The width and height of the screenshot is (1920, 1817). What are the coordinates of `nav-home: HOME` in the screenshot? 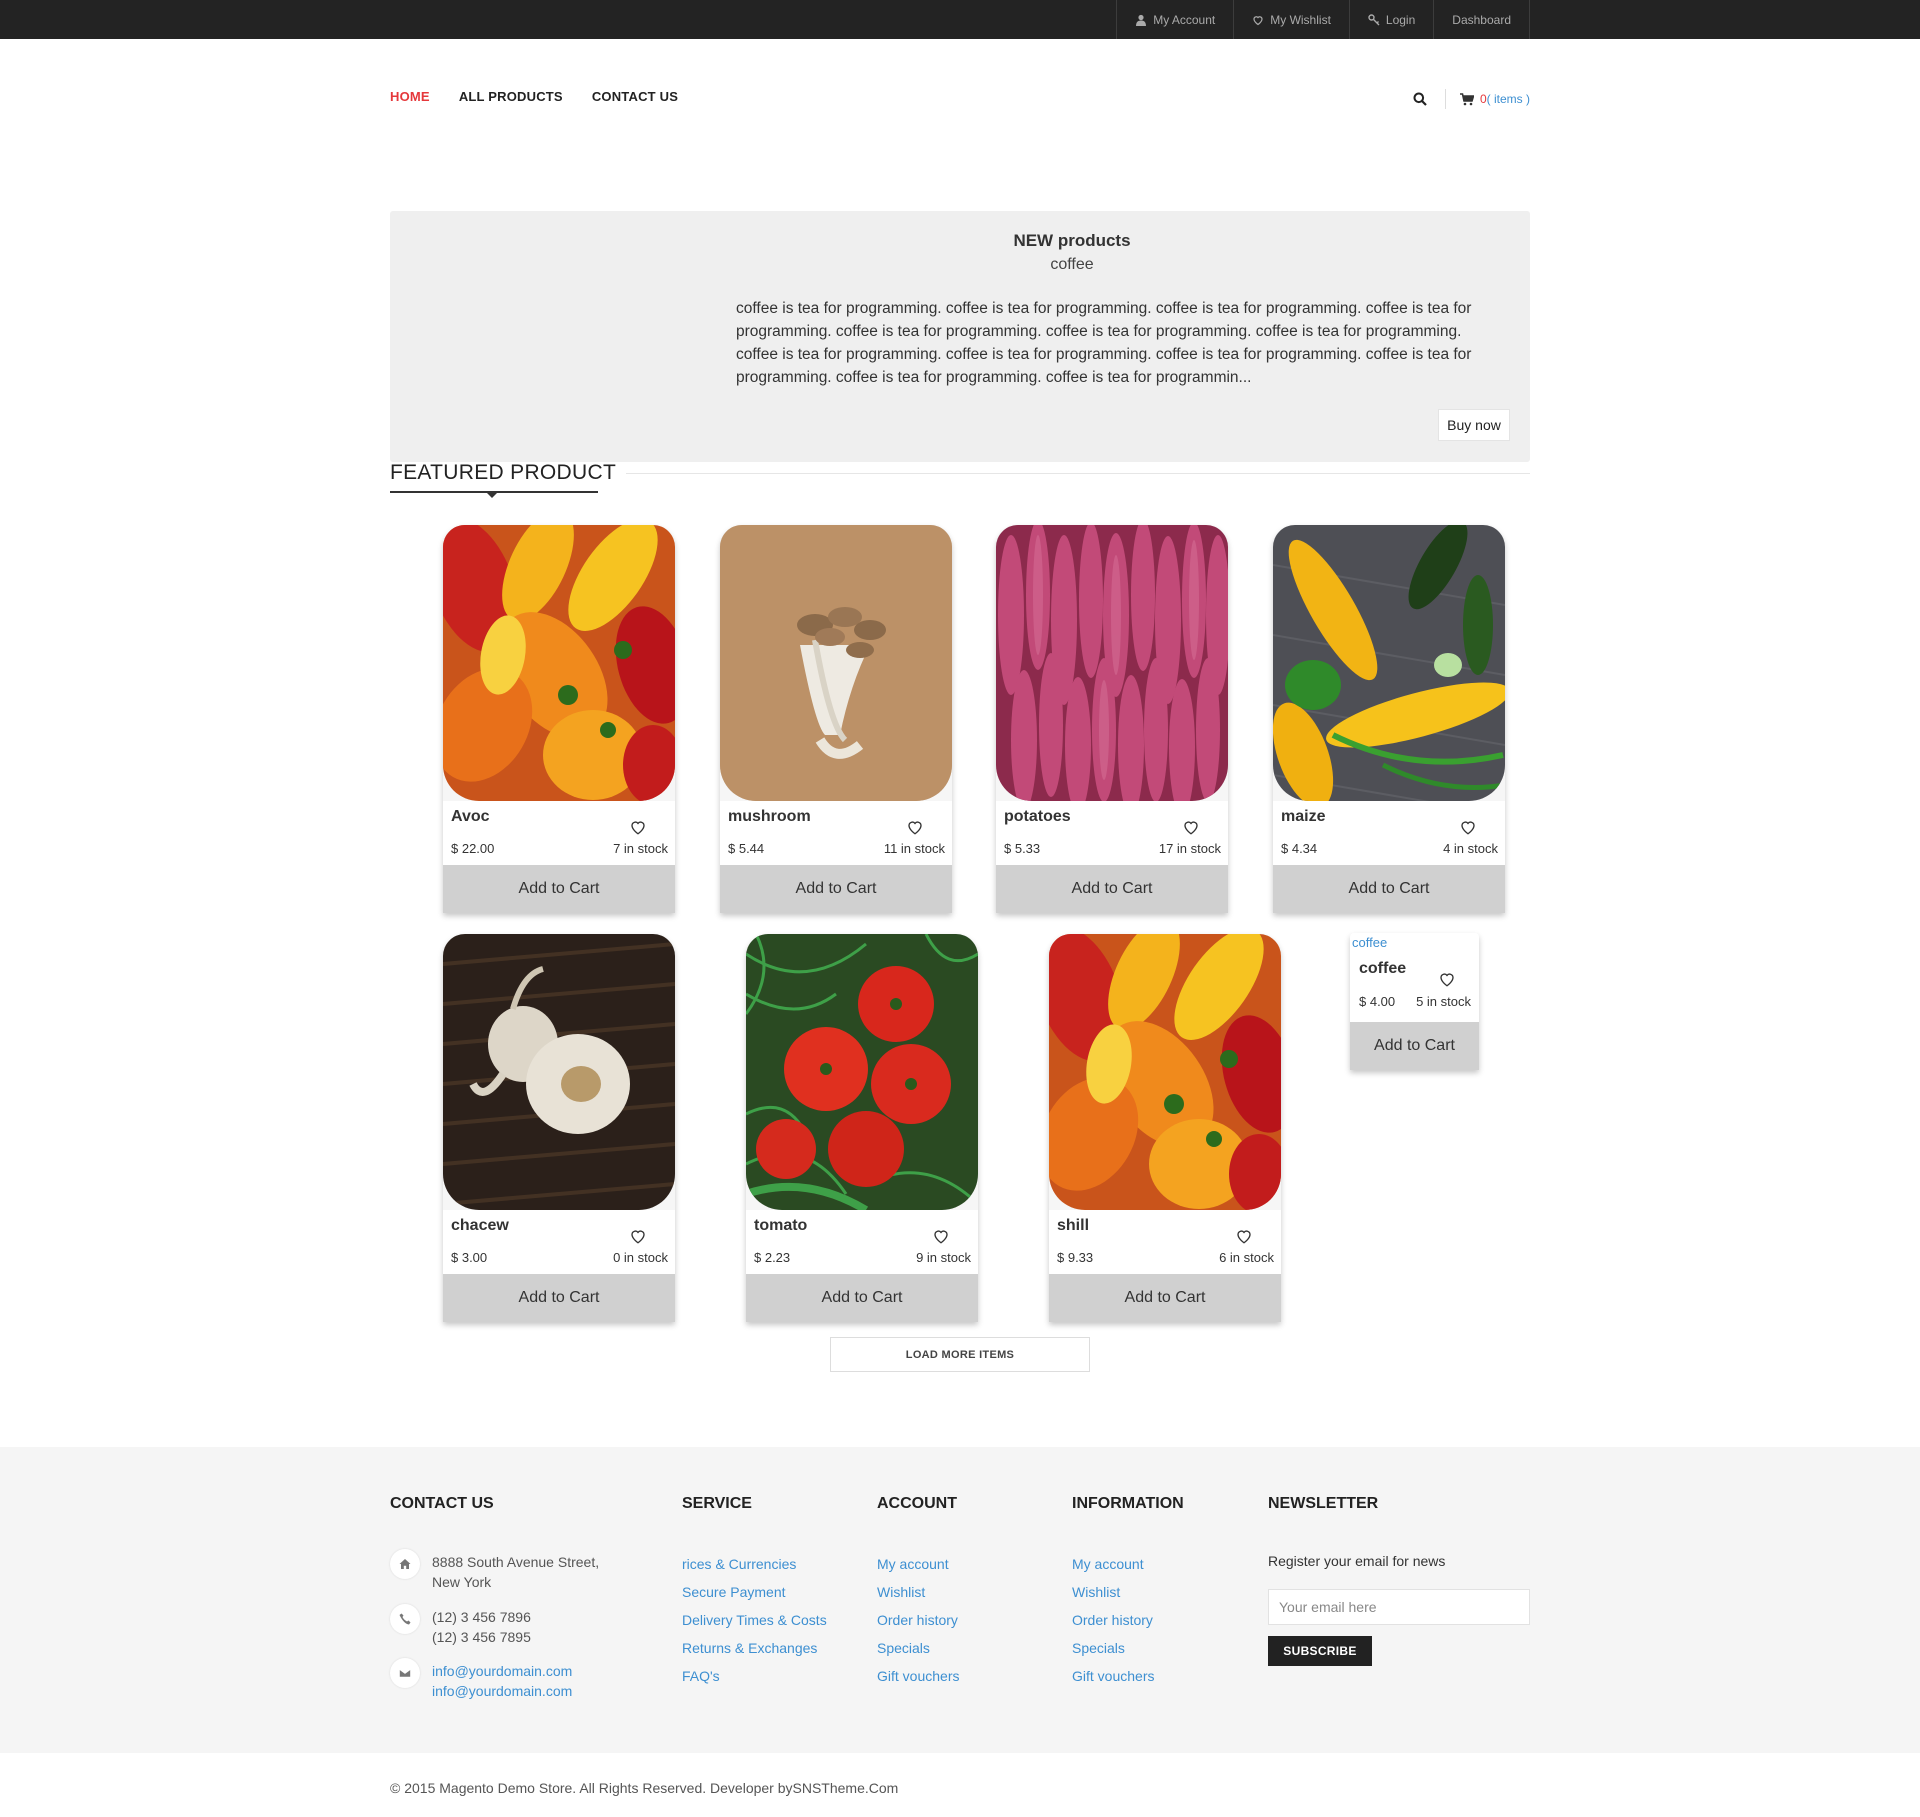 It's located at (410, 96).